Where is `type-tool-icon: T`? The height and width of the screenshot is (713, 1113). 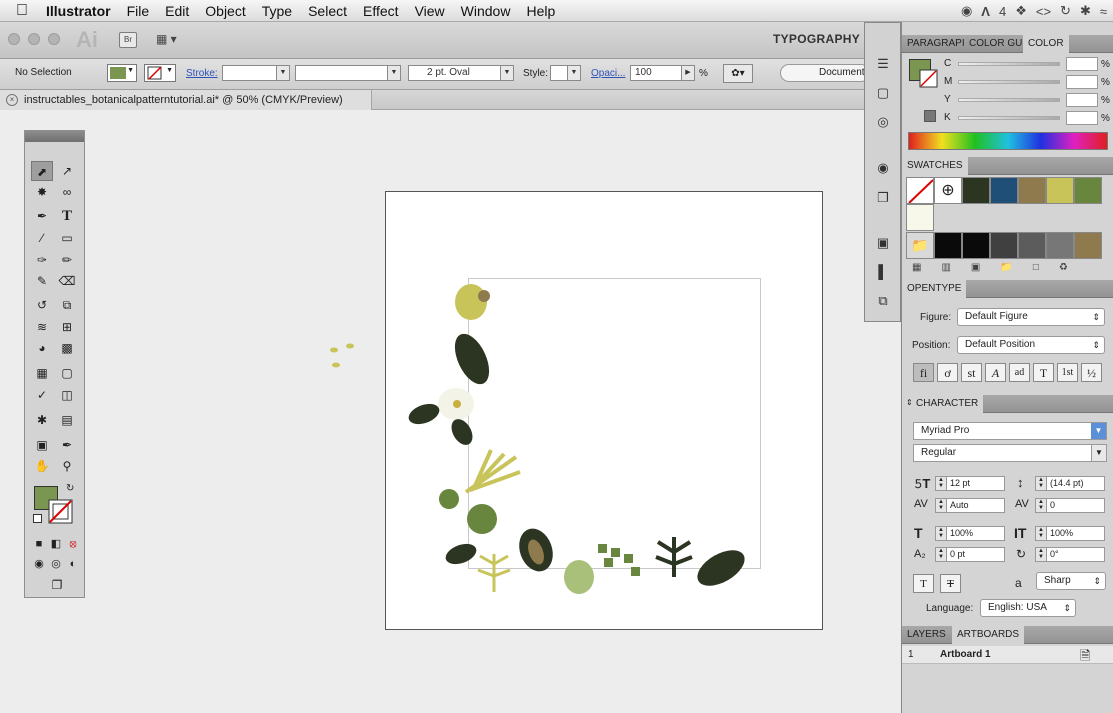
type-tool-icon: T is located at coordinates (67, 216).